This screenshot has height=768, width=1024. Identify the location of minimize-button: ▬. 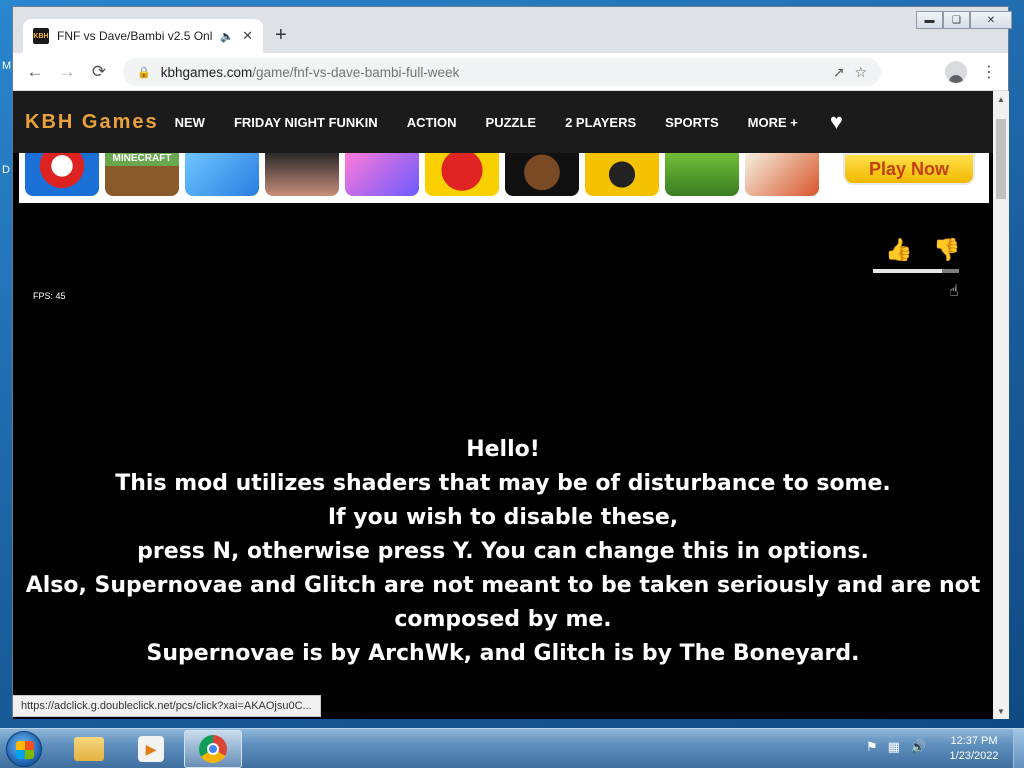
(929, 20).